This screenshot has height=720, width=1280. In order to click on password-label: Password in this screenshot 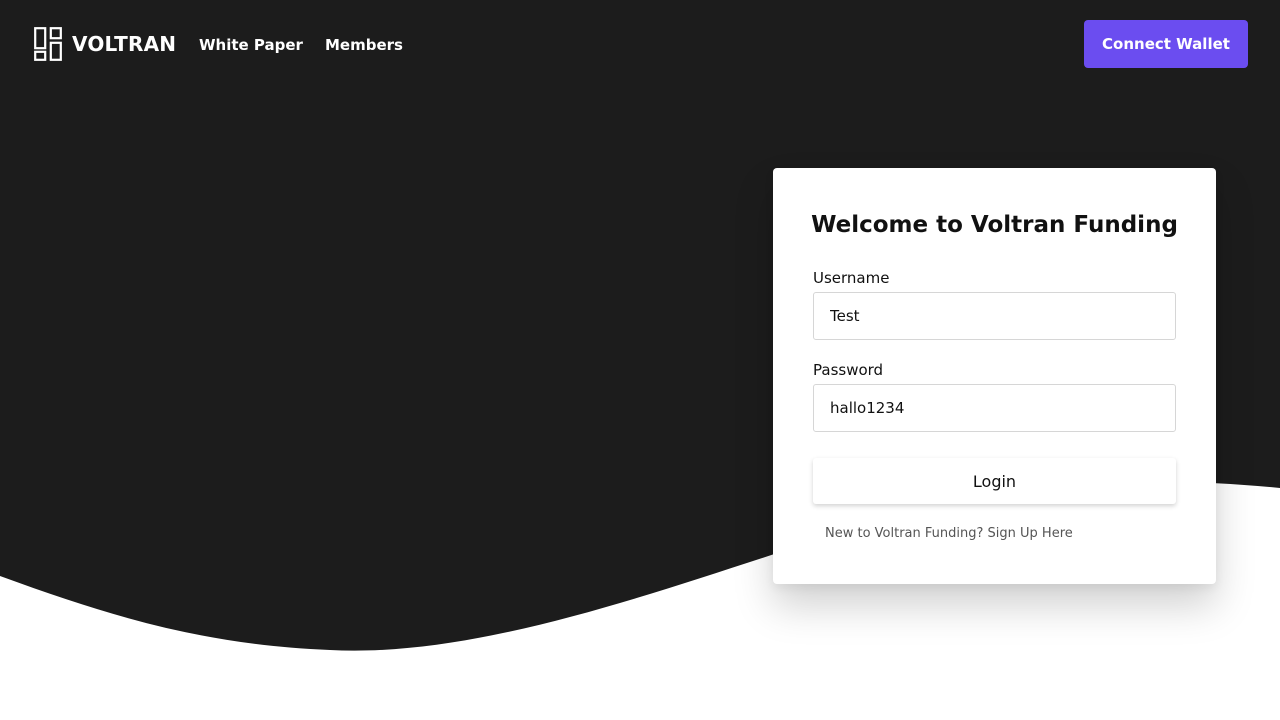, I will do `click(848, 370)`.